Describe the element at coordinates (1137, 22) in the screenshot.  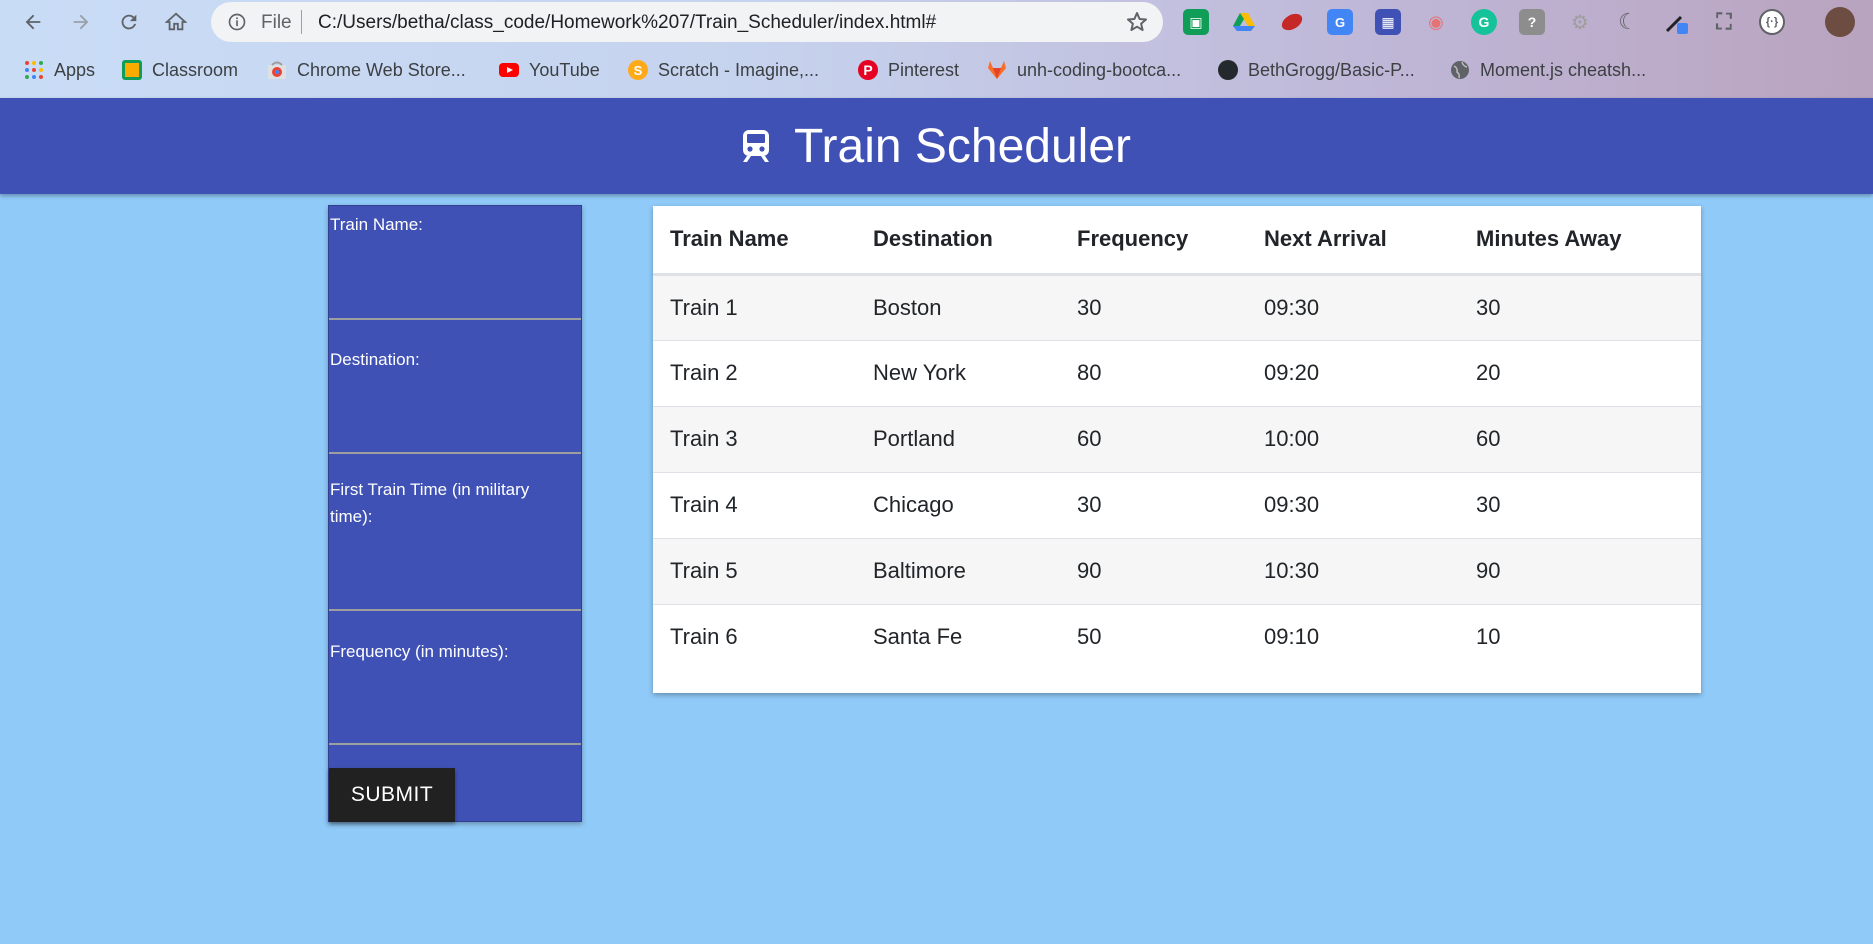
I see `bookmark-star-icon` at that location.